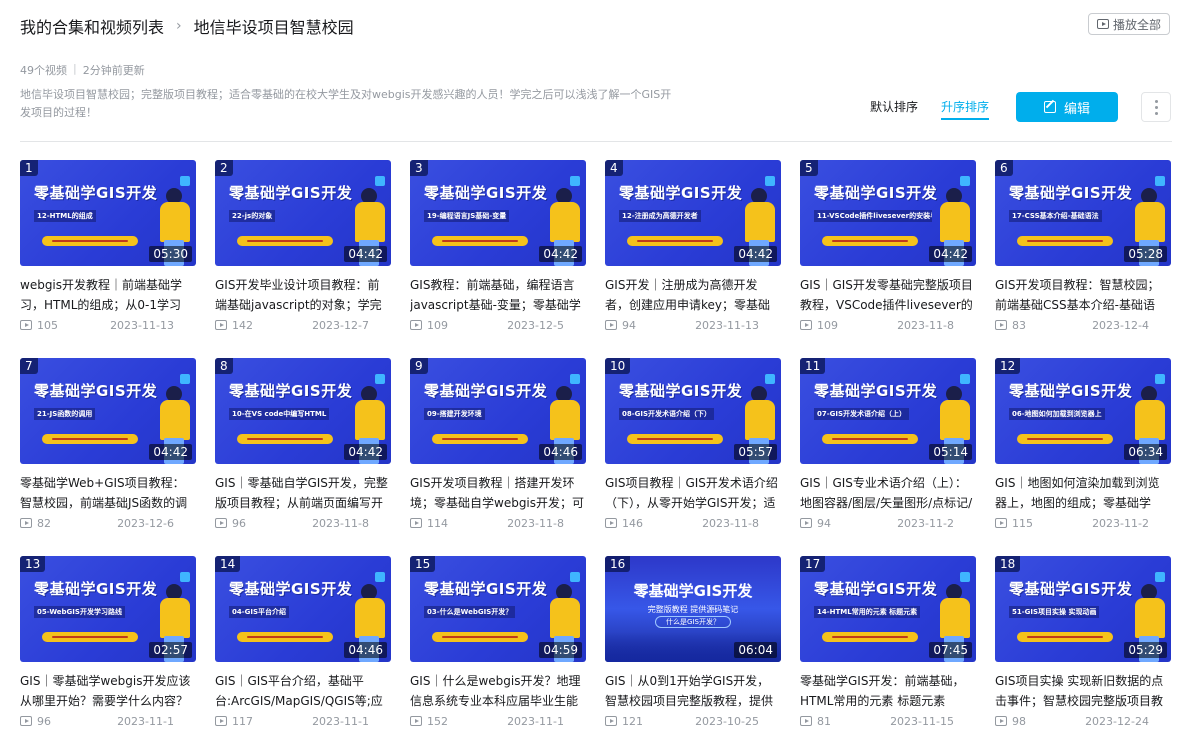 The height and width of the screenshot is (736, 1192). Describe the element at coordinates (498, 411) in the screenshot. I see `video-thumbnail: 9 零基础学GIS开发 09-搭建开发环境 04:46` at that location.